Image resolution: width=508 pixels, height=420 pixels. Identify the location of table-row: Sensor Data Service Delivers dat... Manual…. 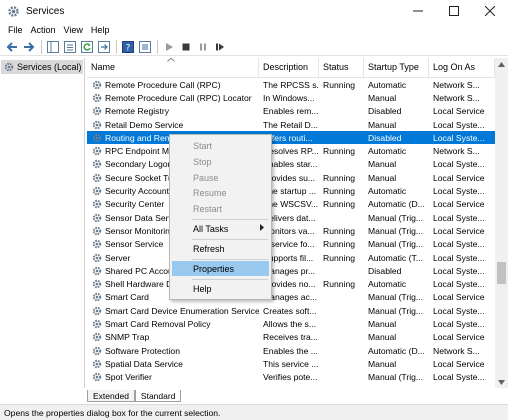
(297, 217).